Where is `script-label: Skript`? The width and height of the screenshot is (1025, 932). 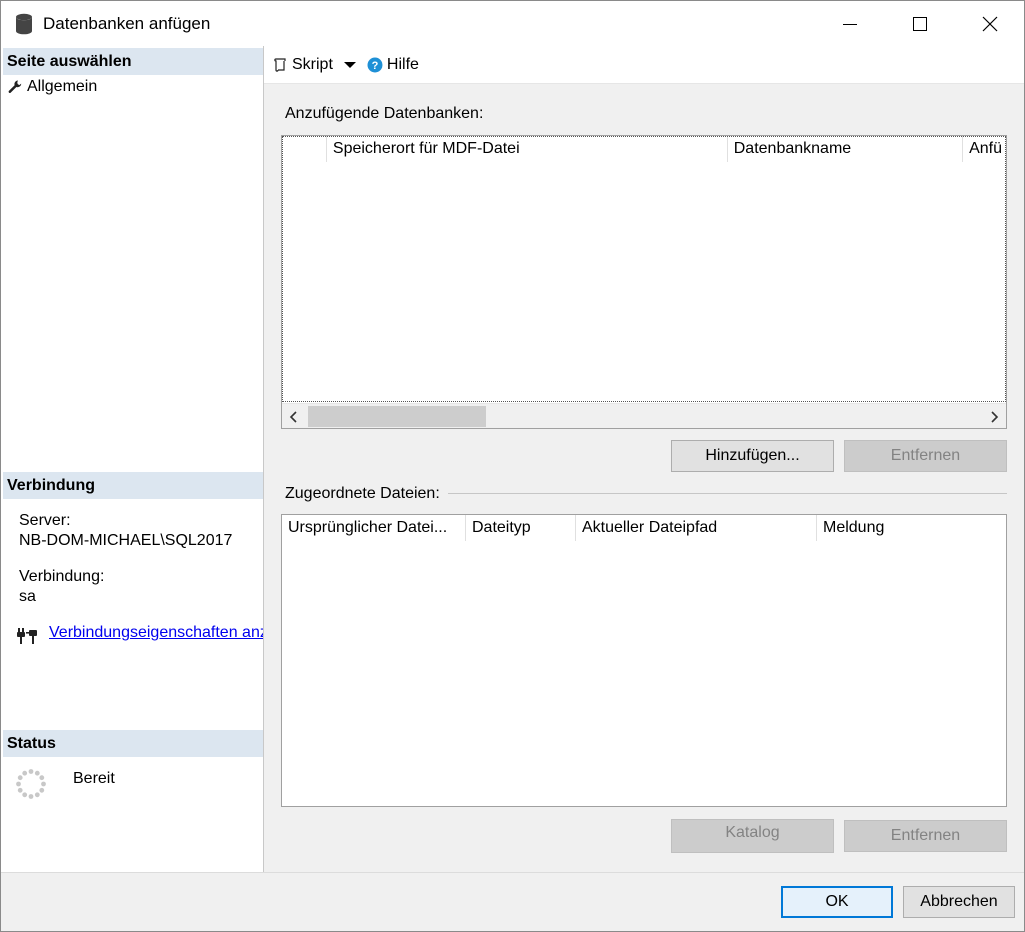 script-label: Skript is located at coordinates (312, 64).